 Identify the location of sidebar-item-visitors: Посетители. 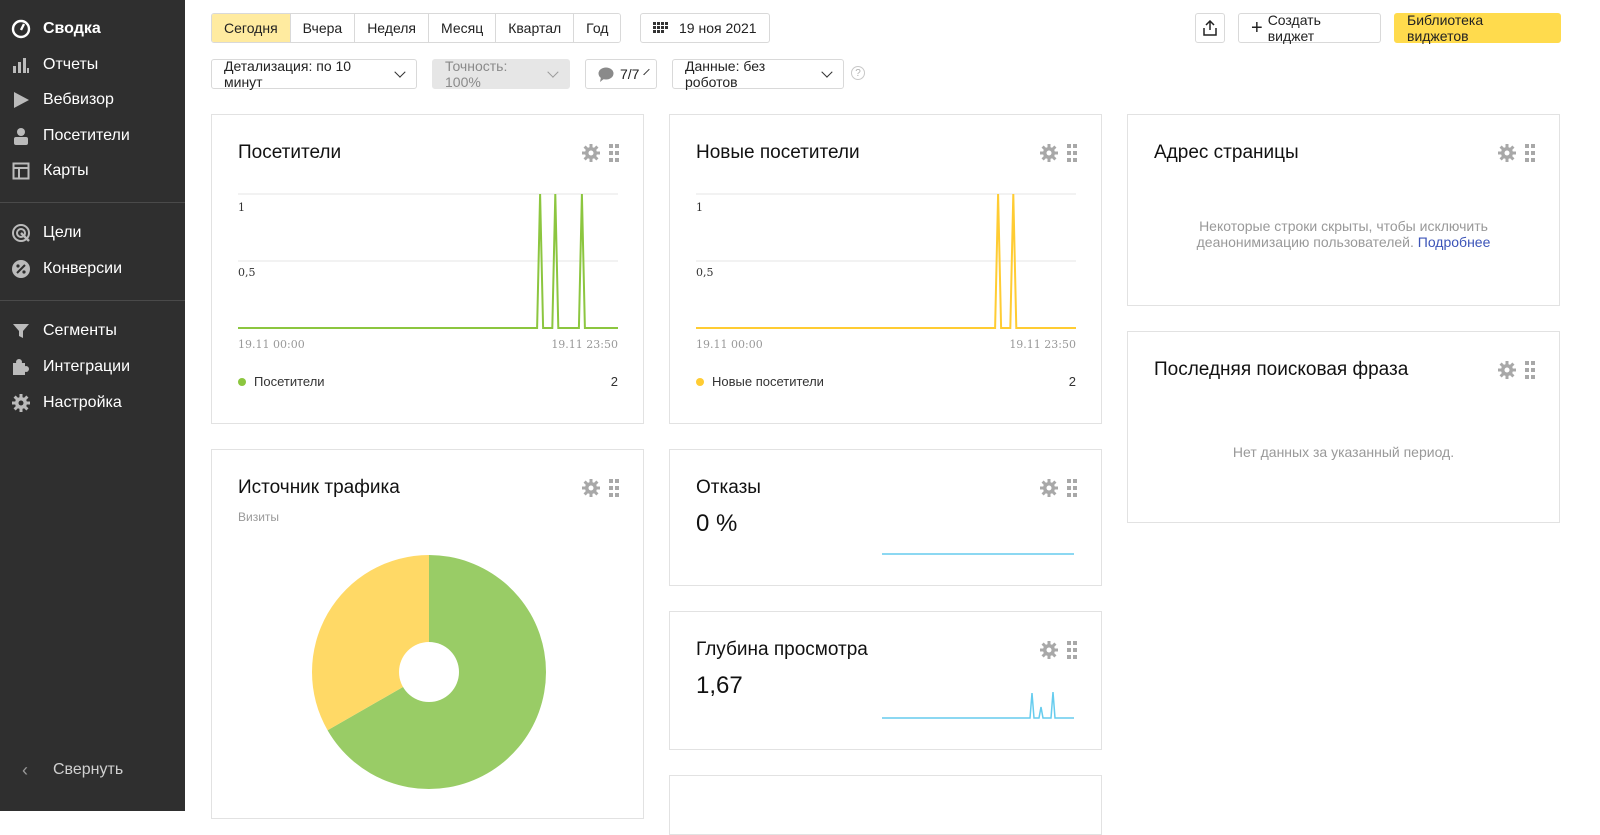
(92, 136).